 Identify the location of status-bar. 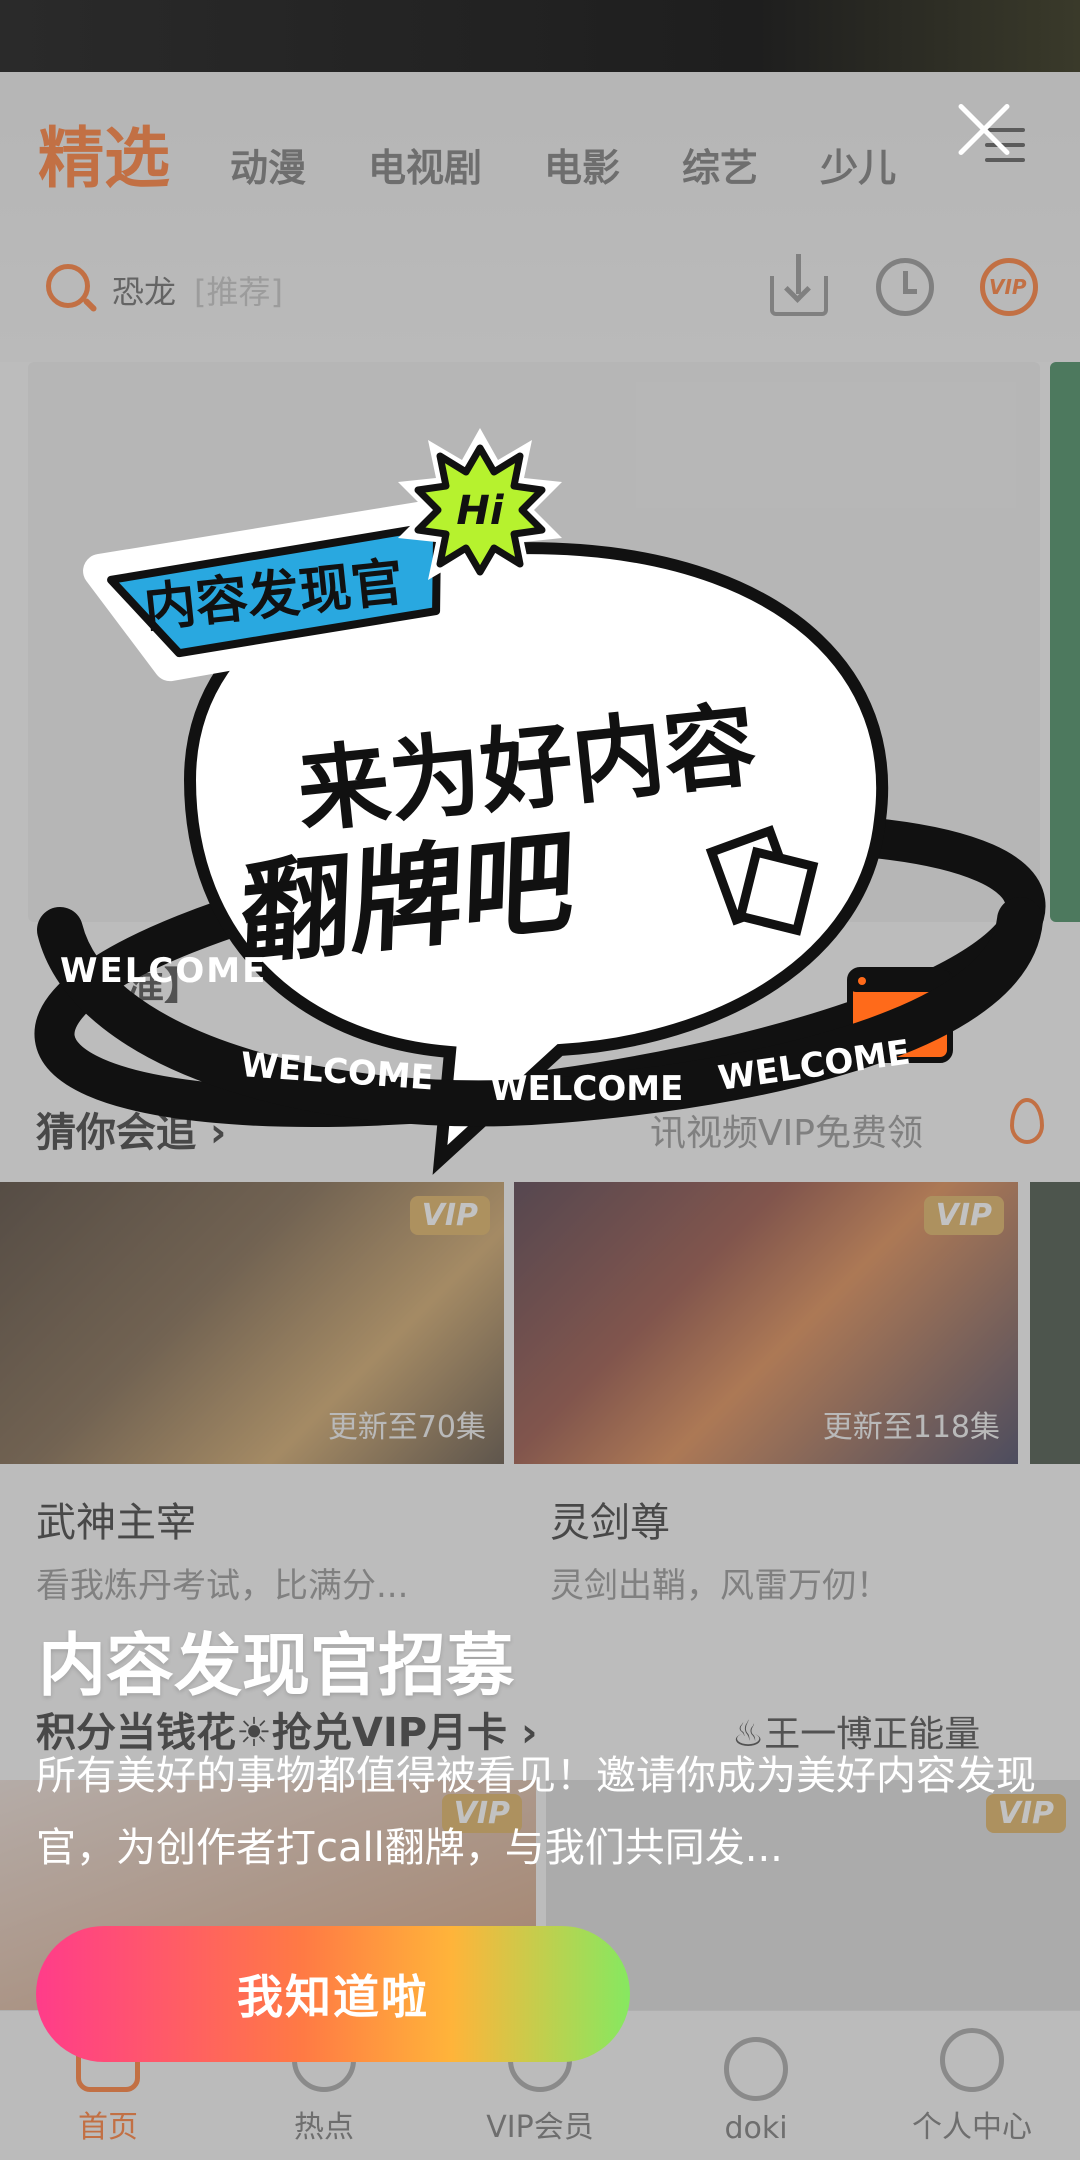
(540, 36).